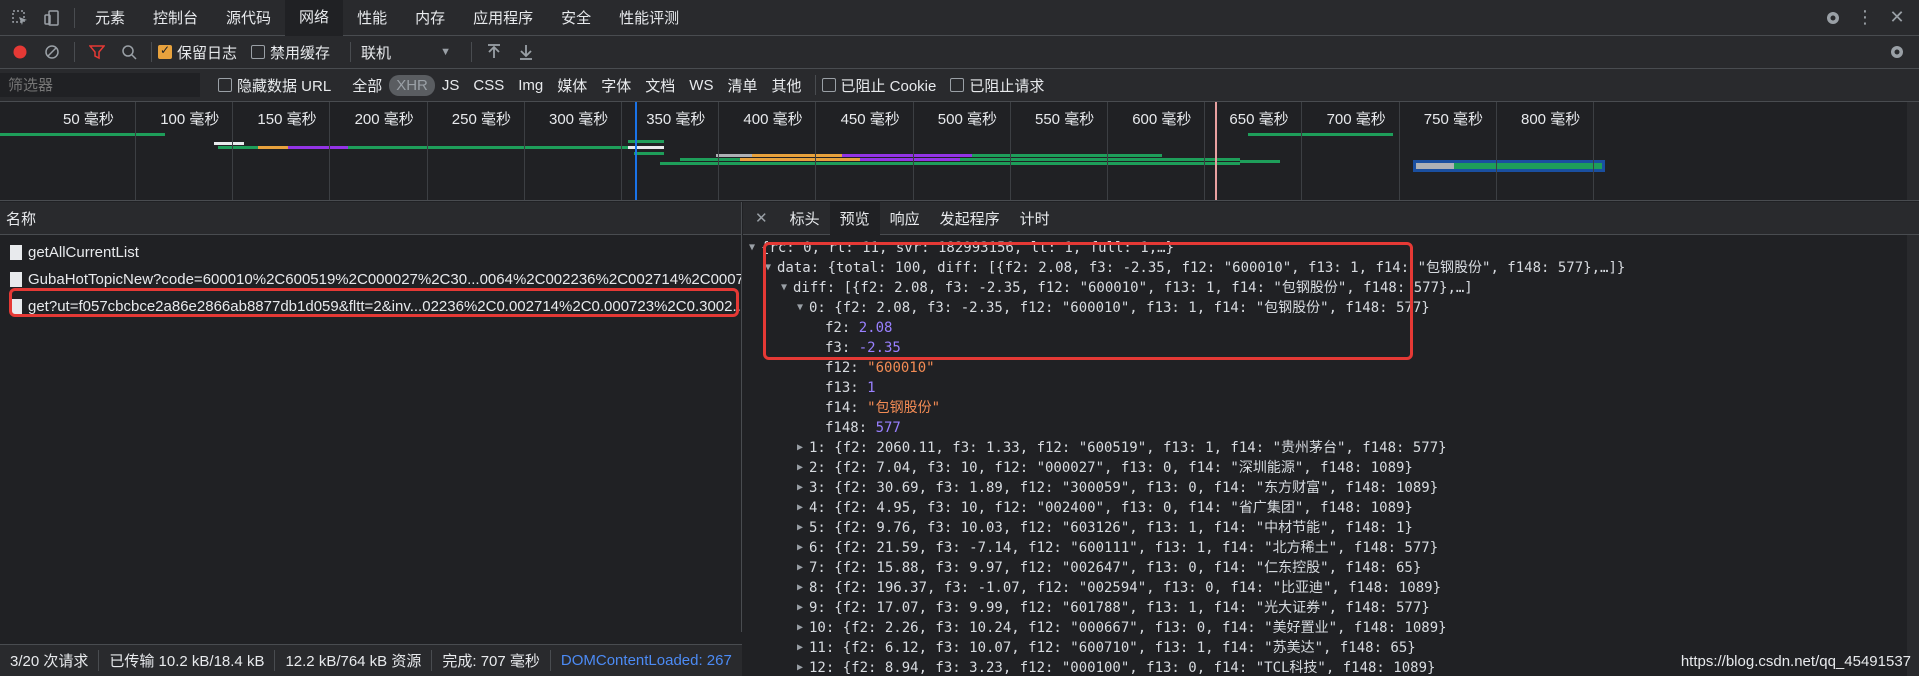  Describe the element at coordinates (854, 218) in the screenshot. I see `detail-tab: 预览` at that location.